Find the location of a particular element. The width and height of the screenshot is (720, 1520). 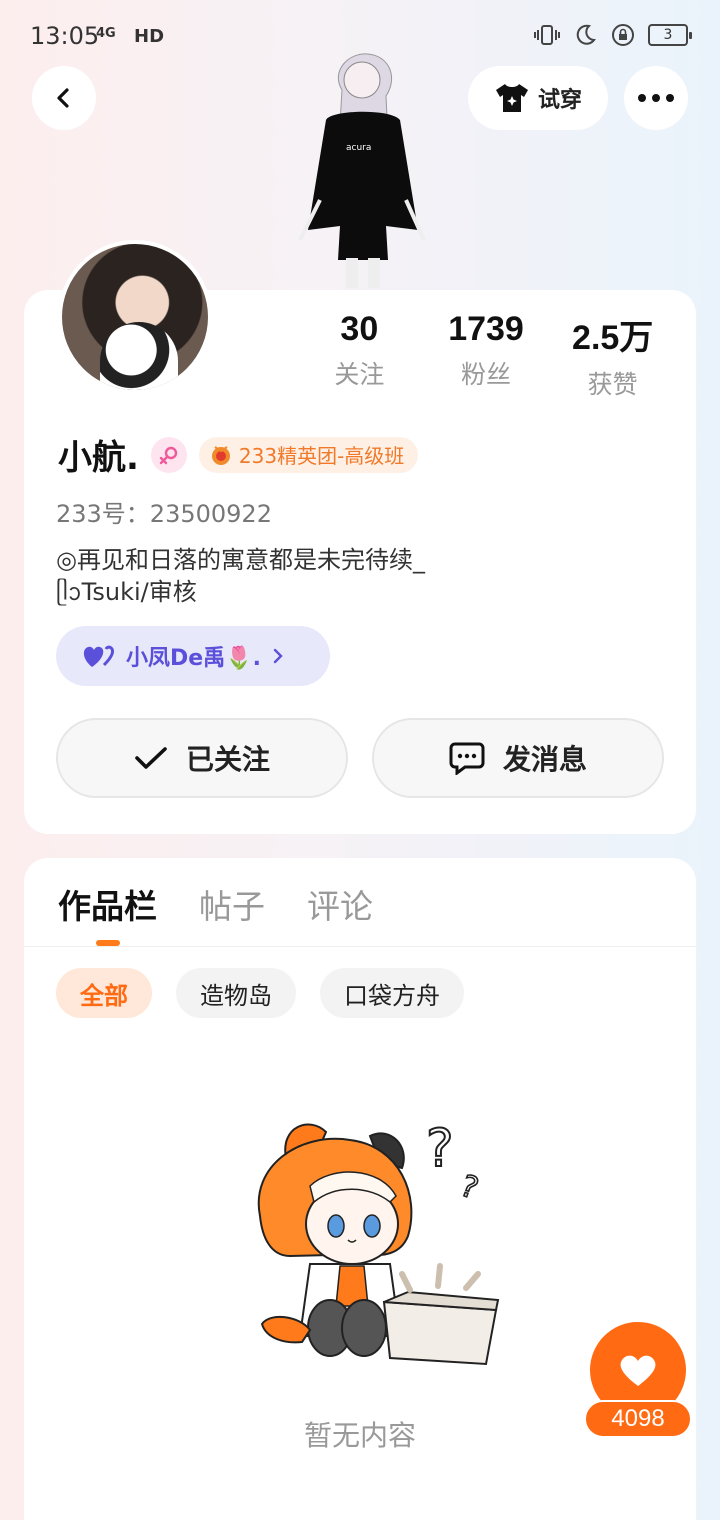

heart-icon is located at coordinates (638, 1370).